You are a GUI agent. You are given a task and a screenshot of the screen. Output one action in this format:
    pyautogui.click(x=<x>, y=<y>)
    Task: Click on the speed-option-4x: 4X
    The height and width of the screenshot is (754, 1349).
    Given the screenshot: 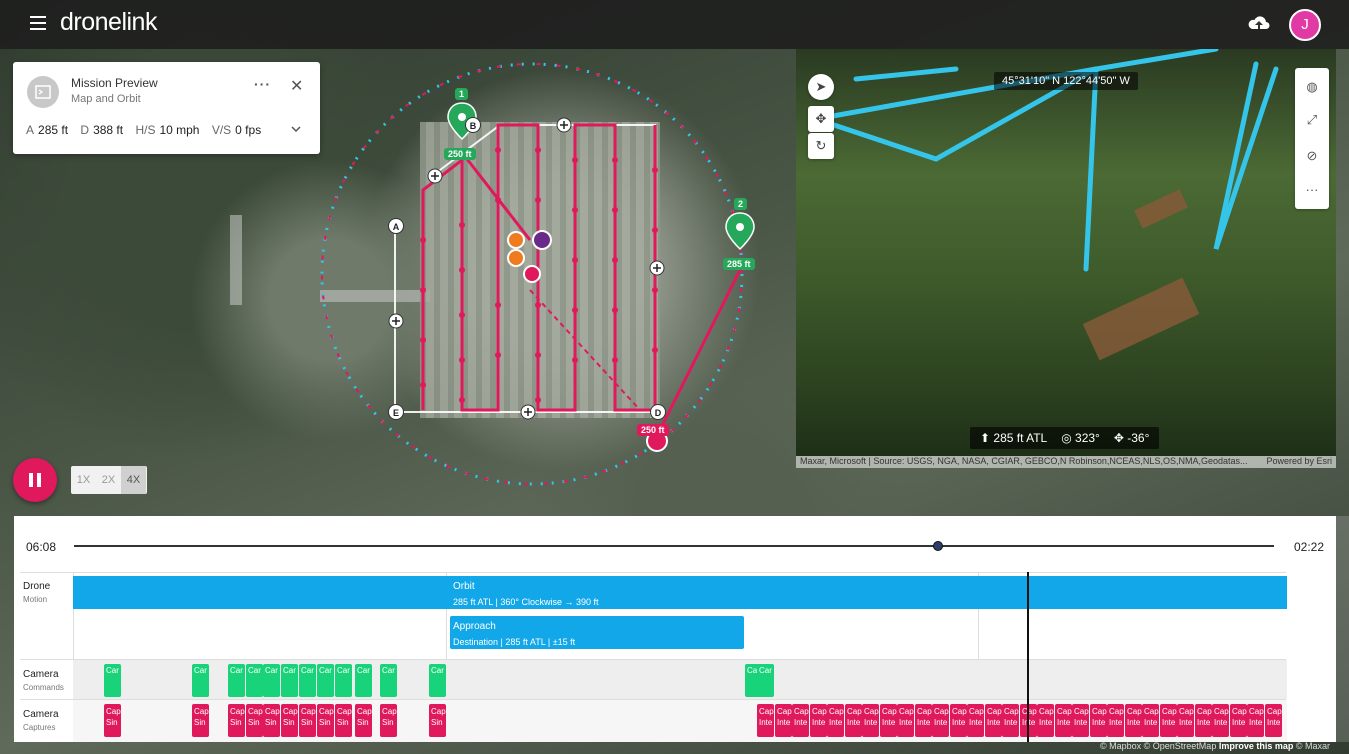 What is the action you would take?
    pyautogui.click(x=133, y=480)
    